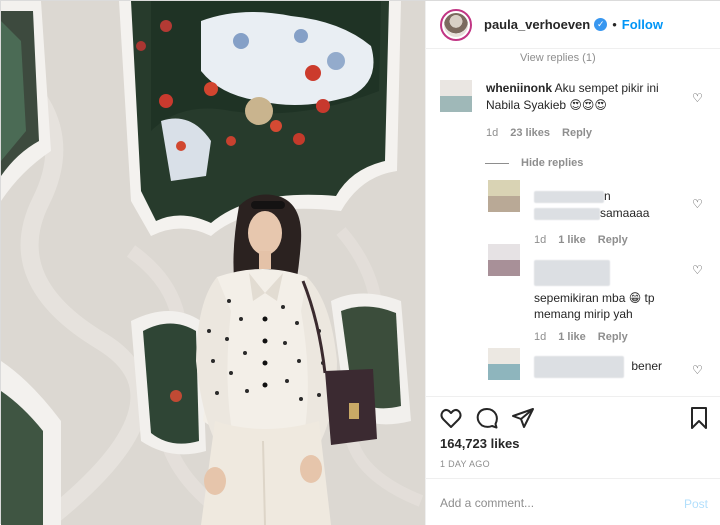 This screenshot has width=720, height=525. Describe the element at coordinates (537, 24) in the screenshot. I see `author-username: paula_verhoeven` at that location.